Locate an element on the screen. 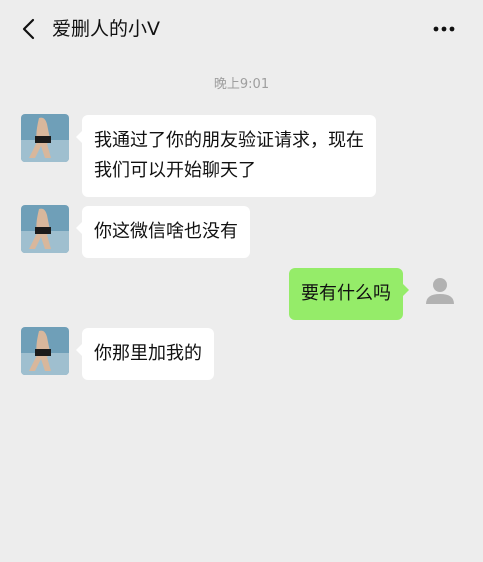  message-bubble: 你这微信啥也没有 is located at coordinates (163, 232).